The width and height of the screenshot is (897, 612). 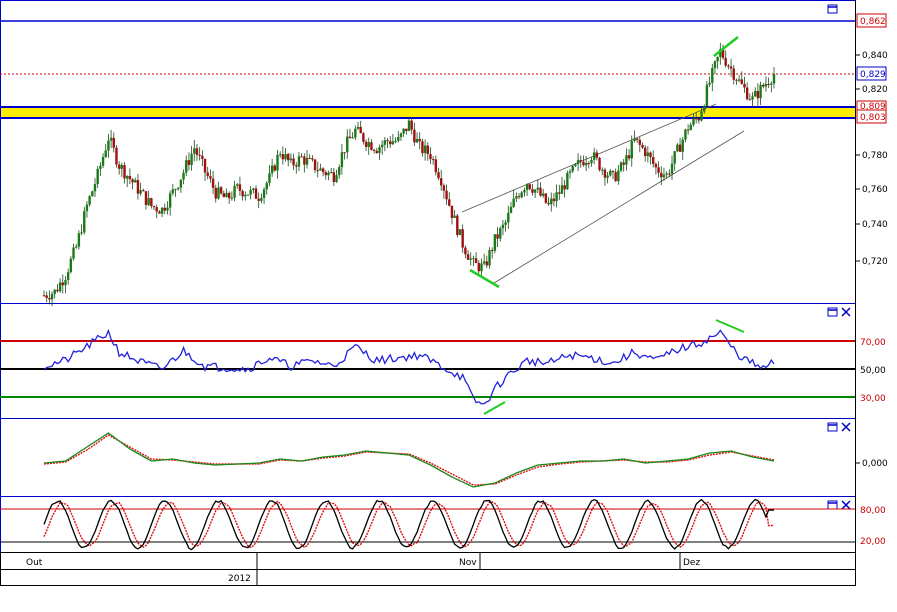 I want to click on rsi-panel-close-icon, so click(x=846, y=312).